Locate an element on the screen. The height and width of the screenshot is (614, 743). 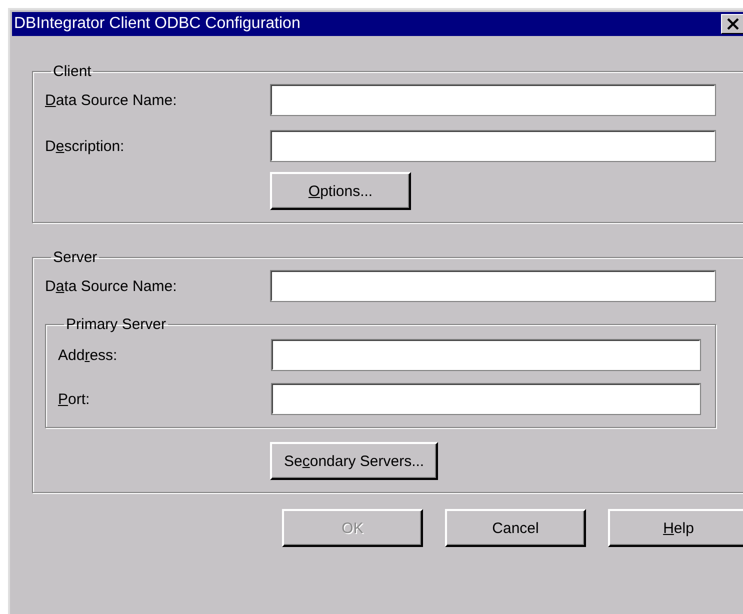
group-label: Client is located at coordinates (72, 71).